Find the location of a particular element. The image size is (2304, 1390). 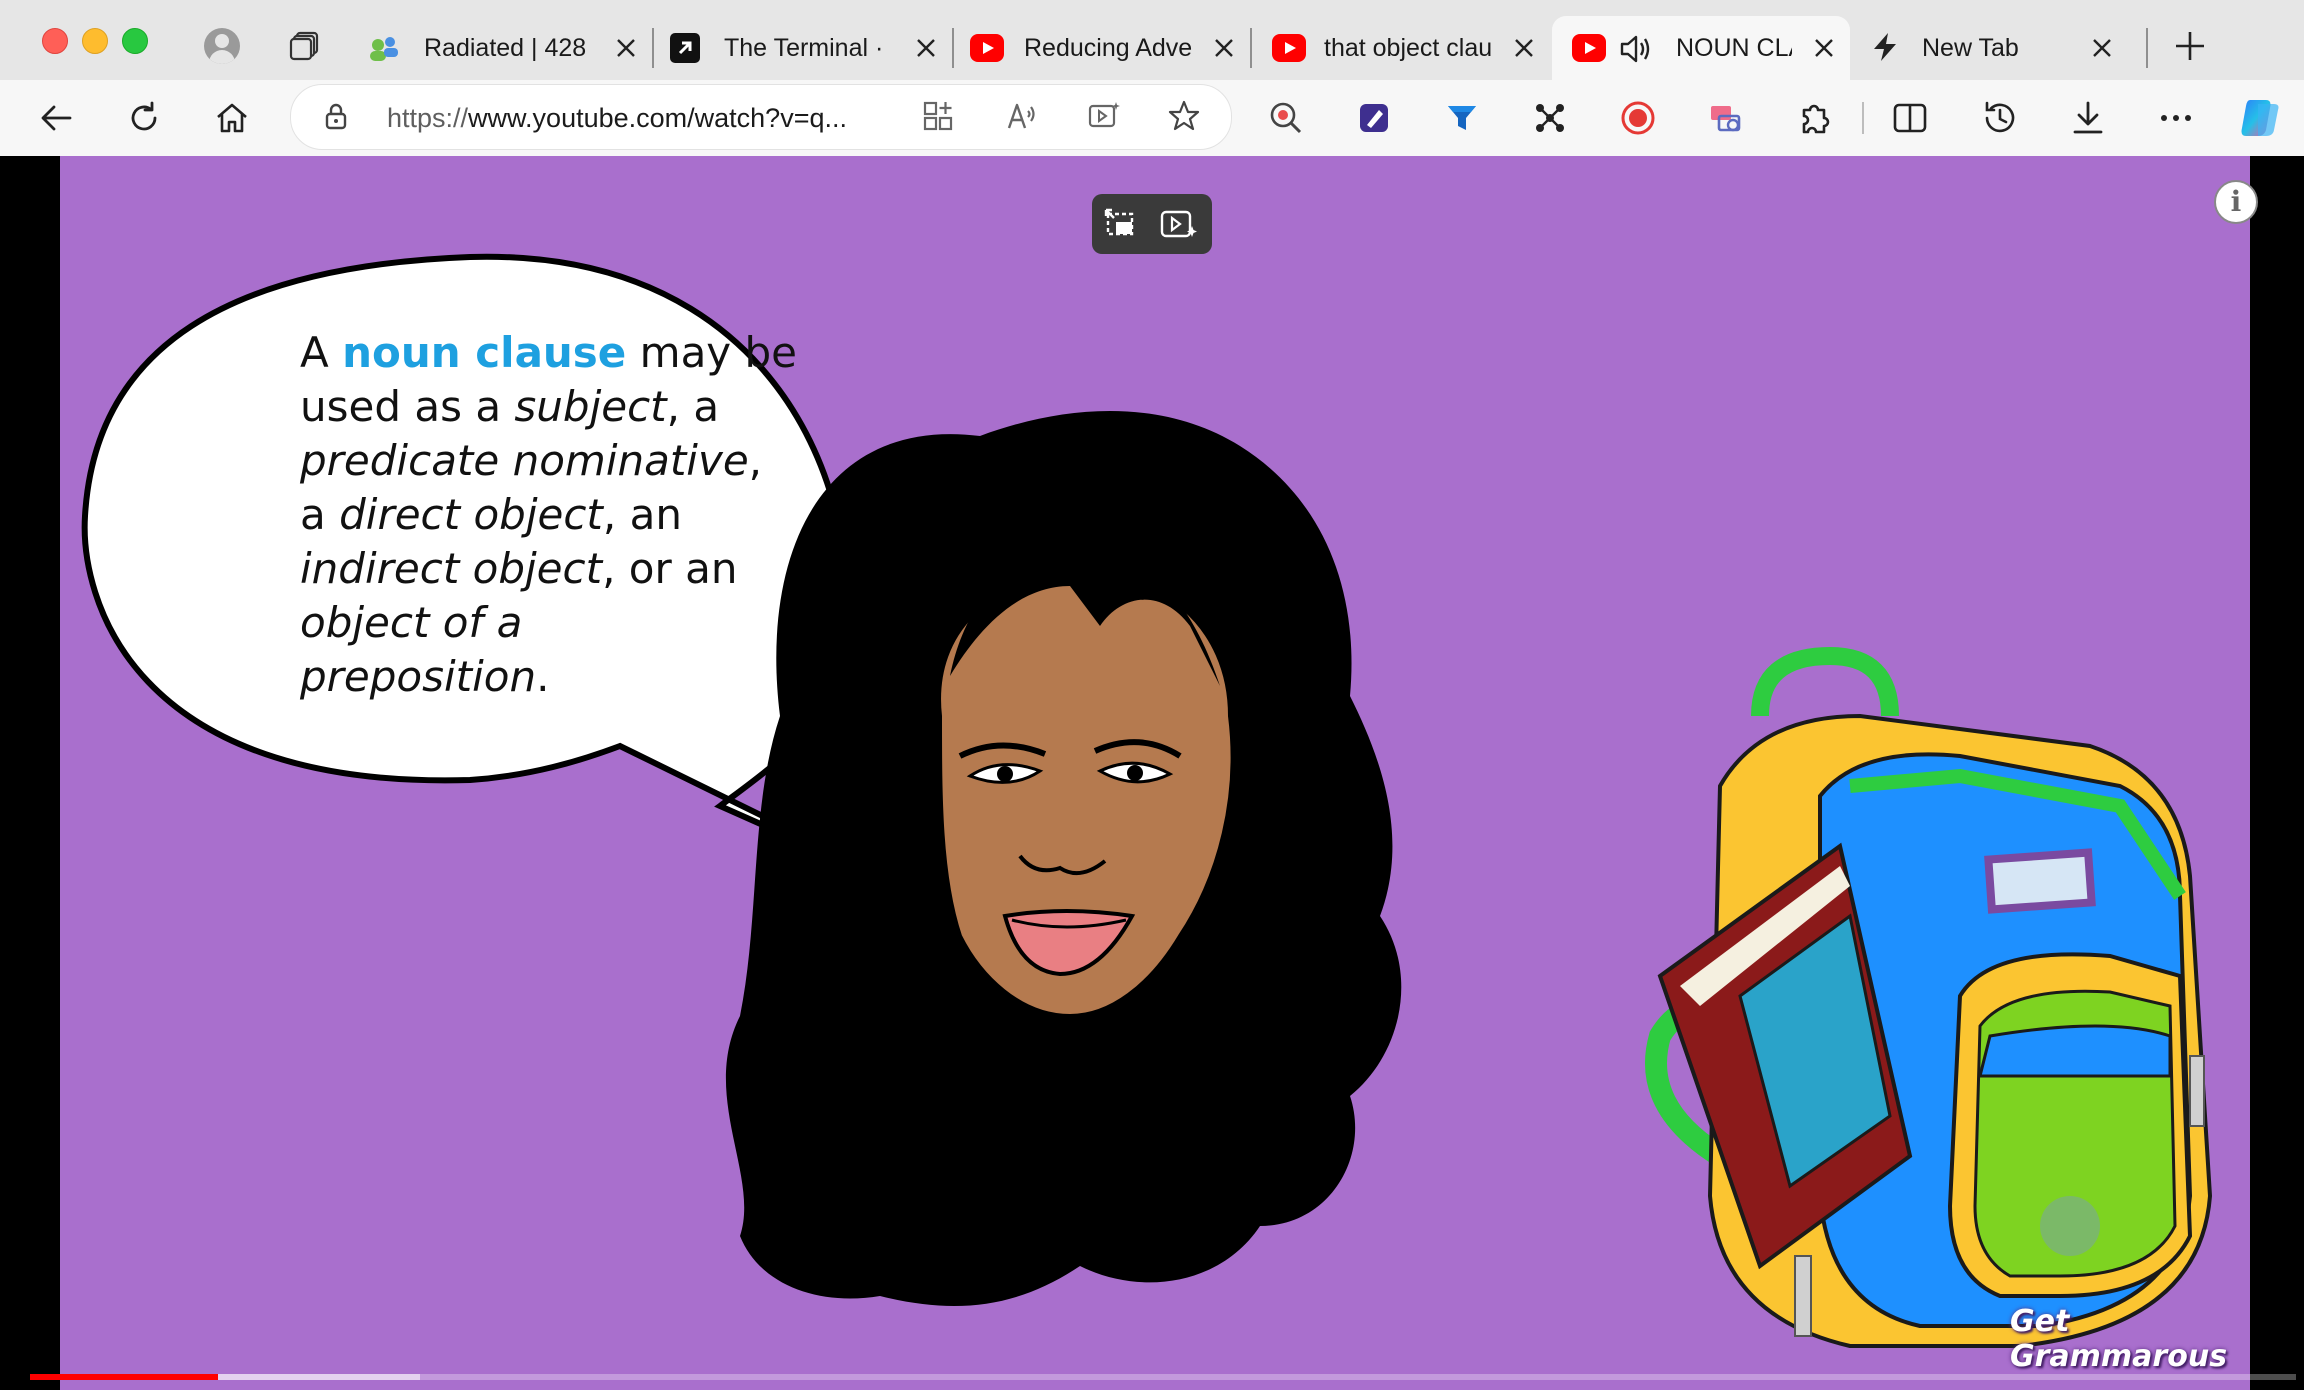

url-scheme: https:// is located at coordinates (428, 118).